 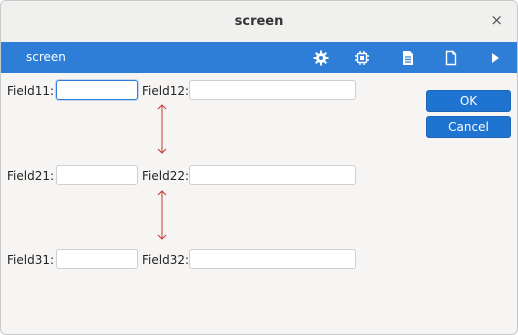 What do you see at coordinates (31, 260) in the screenshot?
I see `field31-label: Field31:` at bounding box center [31, 260].